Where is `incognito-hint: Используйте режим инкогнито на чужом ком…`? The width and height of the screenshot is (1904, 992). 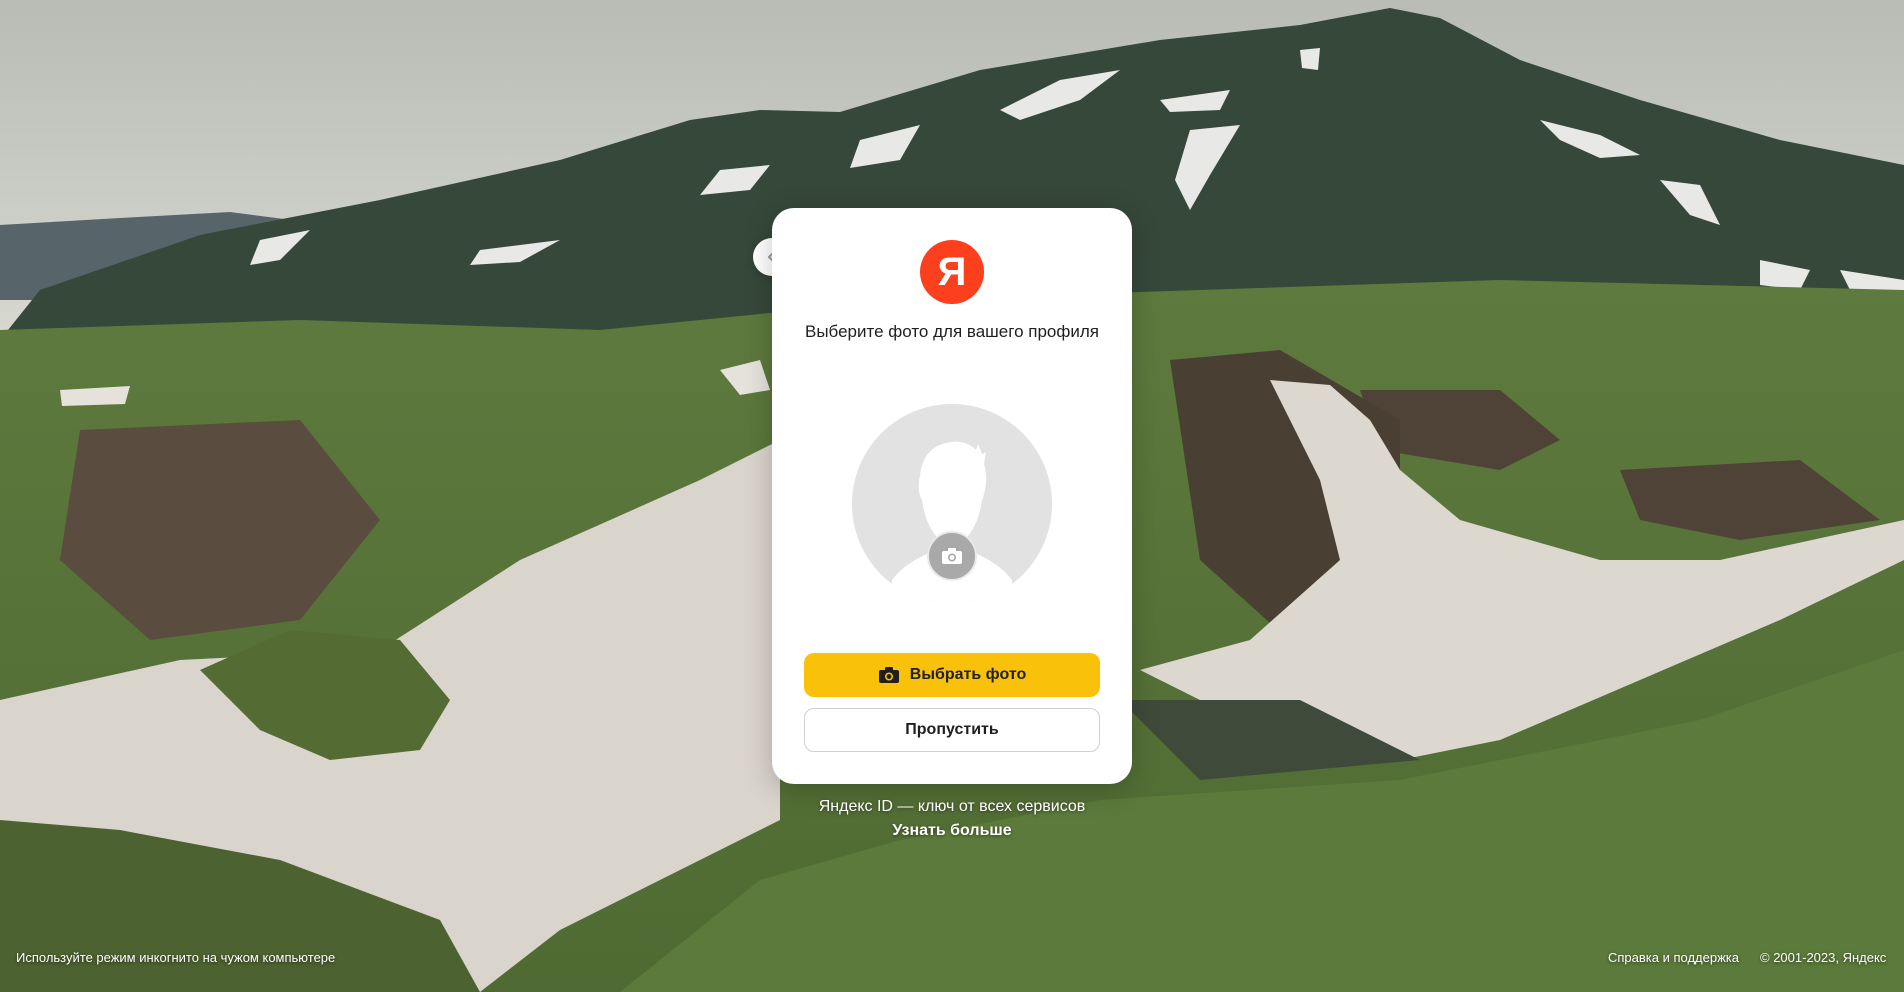
incognito-hint: Используйте режим инкогнито на чужом ком… is located at coordinates (176, 957).